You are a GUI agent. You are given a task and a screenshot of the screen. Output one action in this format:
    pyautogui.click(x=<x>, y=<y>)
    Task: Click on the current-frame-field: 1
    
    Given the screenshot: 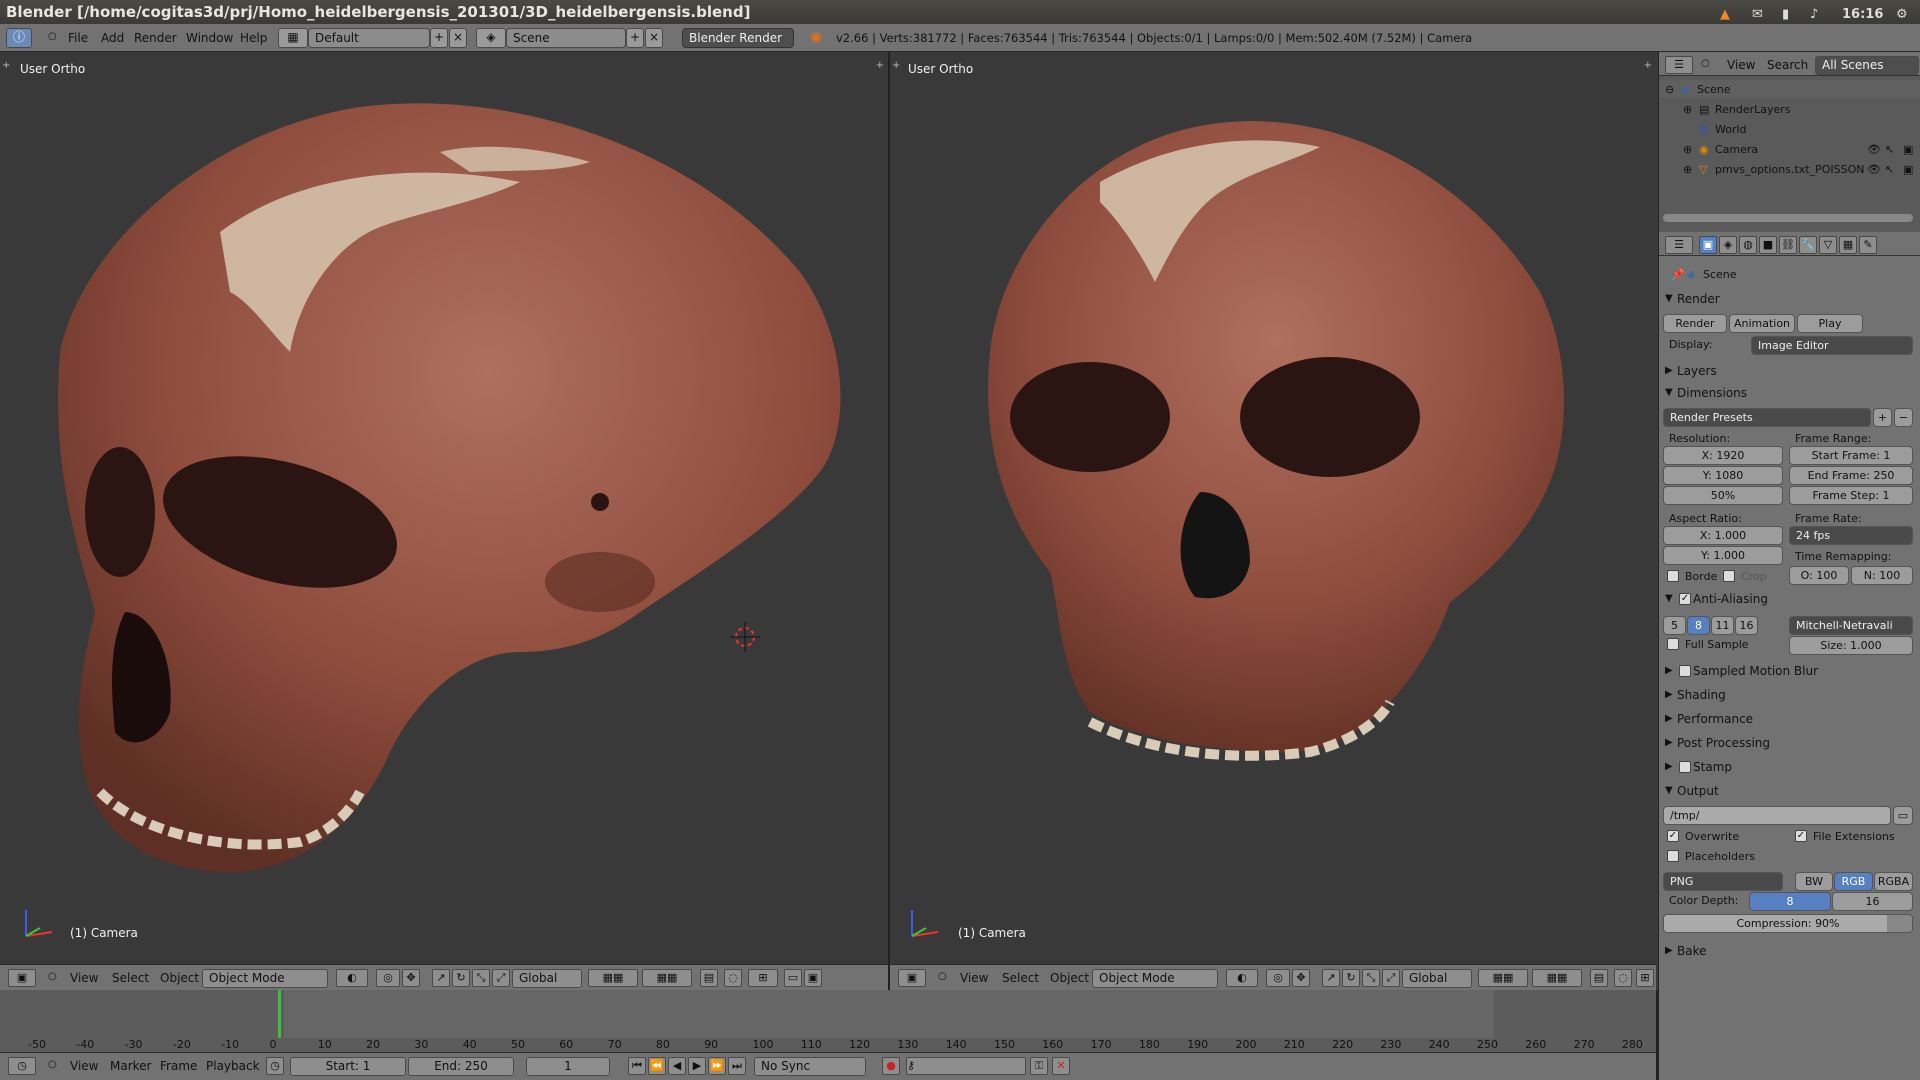 What is the action you would take?
    pyautogui.click(x=568, y=1066)
    